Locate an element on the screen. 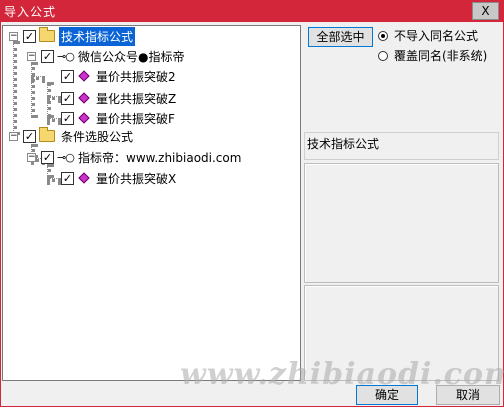 The height and width of the screenshot is (407, 504). tree-item: ✓ 量价共振突破X is located at coordinates (119, 178).